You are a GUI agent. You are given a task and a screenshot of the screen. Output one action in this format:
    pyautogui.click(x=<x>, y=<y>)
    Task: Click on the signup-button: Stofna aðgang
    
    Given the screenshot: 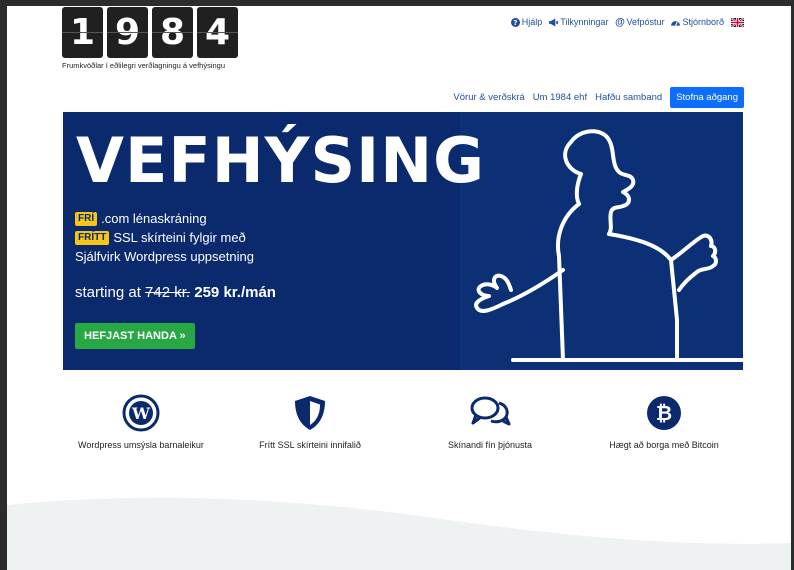 What is the action you would take?
    pyautogui.click(x=707, y=97)
    